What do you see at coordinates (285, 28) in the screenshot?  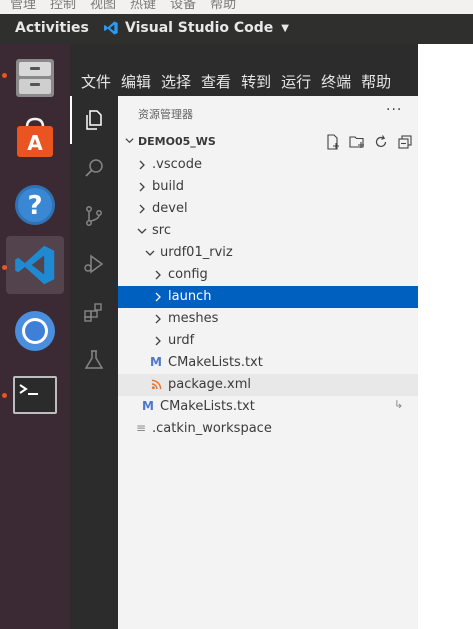 I see `chevron-down-icon: ▼` at bounding box center [285, 28].